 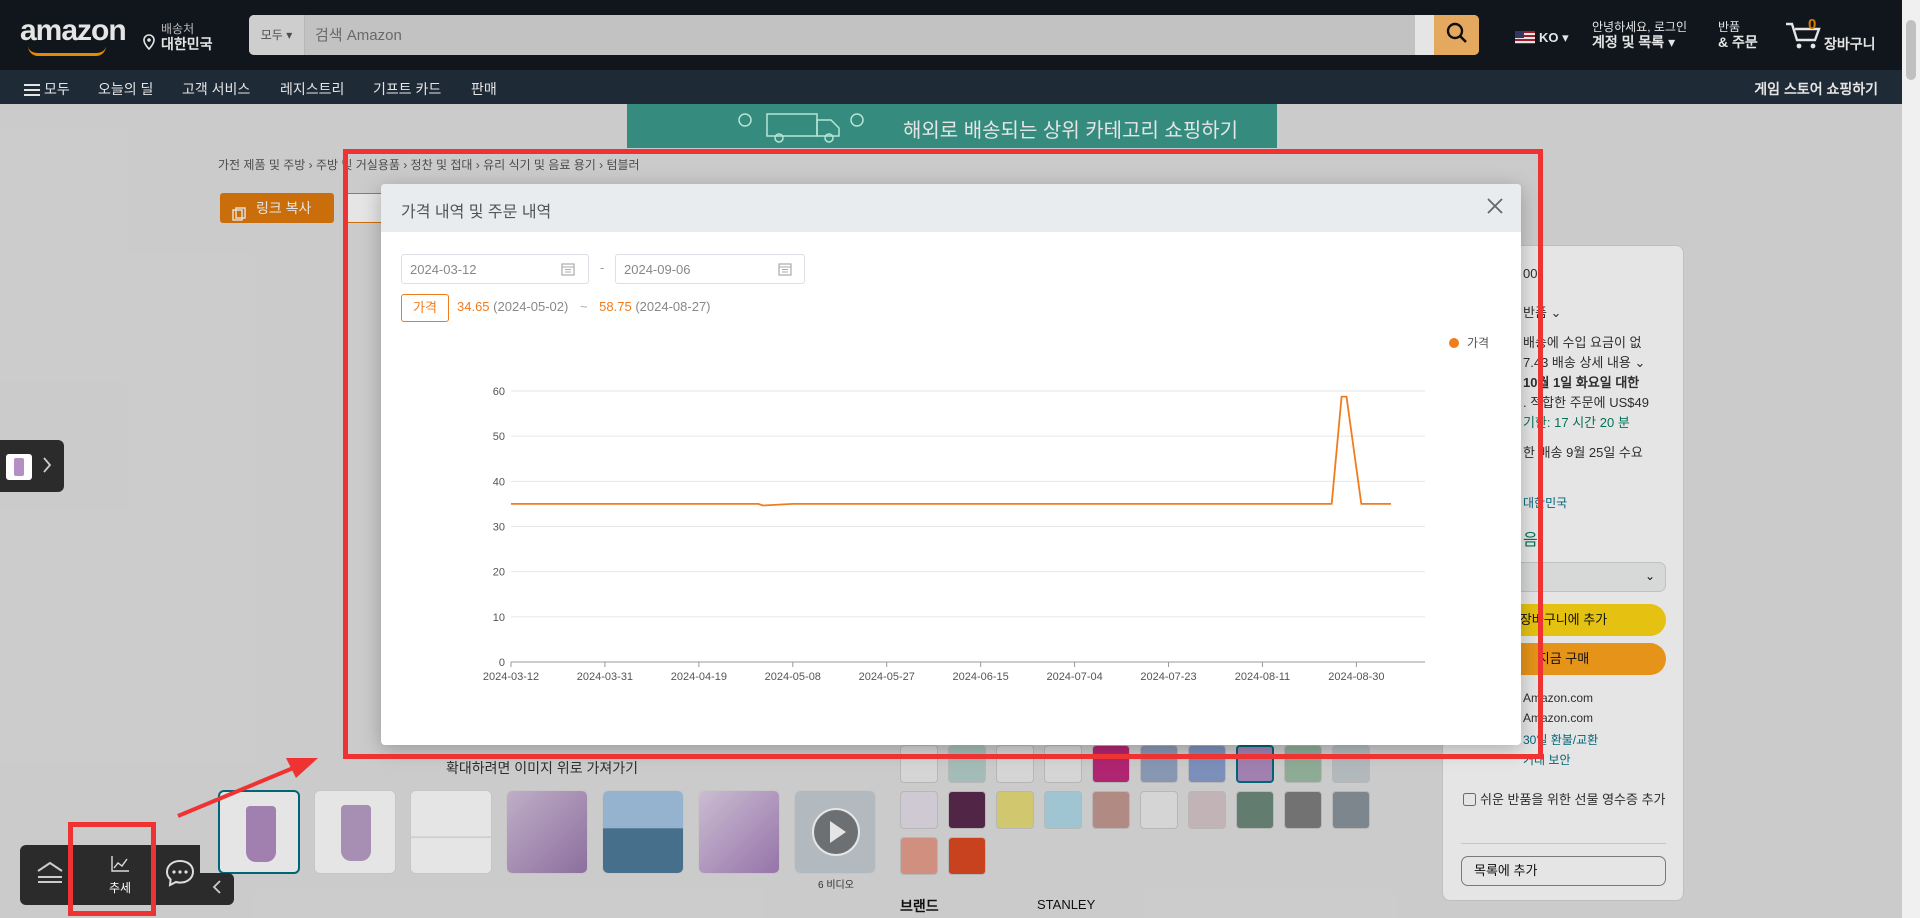 What do you see at coordinates (1911, 459) in the screenshot?
I see `page-scrollbar` at bounding box center [1911, 459].